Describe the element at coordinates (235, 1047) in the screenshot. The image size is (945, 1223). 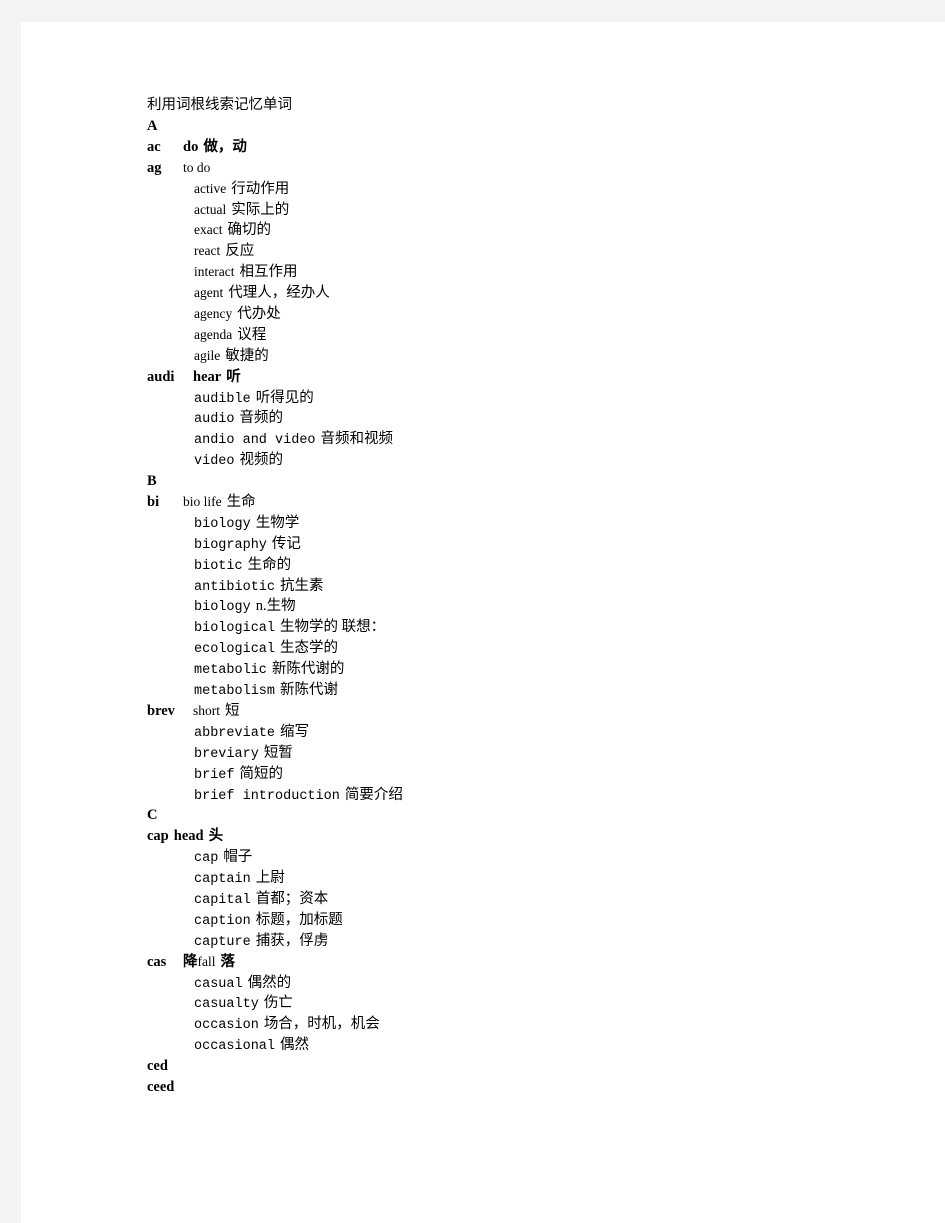
I see `entry-word: occasional` at that location.